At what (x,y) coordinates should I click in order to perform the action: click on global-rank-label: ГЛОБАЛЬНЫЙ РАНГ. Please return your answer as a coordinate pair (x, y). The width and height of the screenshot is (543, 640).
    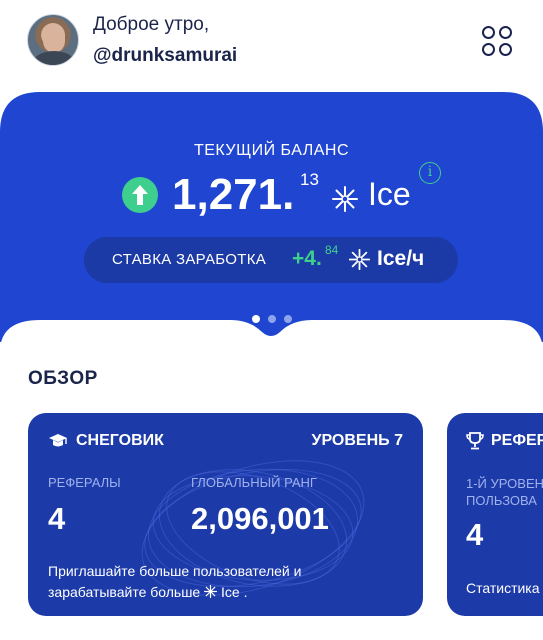
    Looking at the image, I should click on (254, 482).